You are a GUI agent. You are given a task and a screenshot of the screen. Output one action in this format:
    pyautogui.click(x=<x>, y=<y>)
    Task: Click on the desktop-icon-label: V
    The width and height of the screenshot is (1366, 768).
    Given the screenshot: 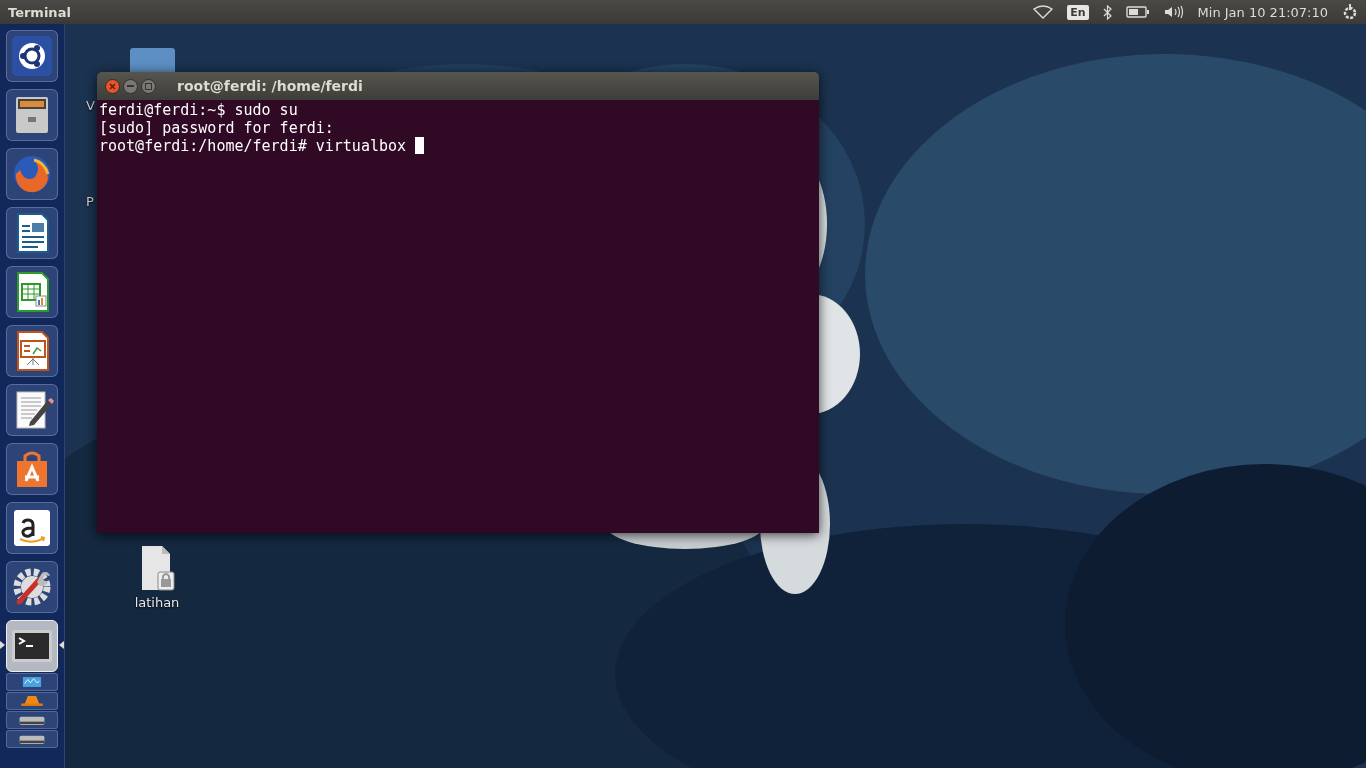 What is the action you would take?
    pyautogui.click(x=90, y=105)
    